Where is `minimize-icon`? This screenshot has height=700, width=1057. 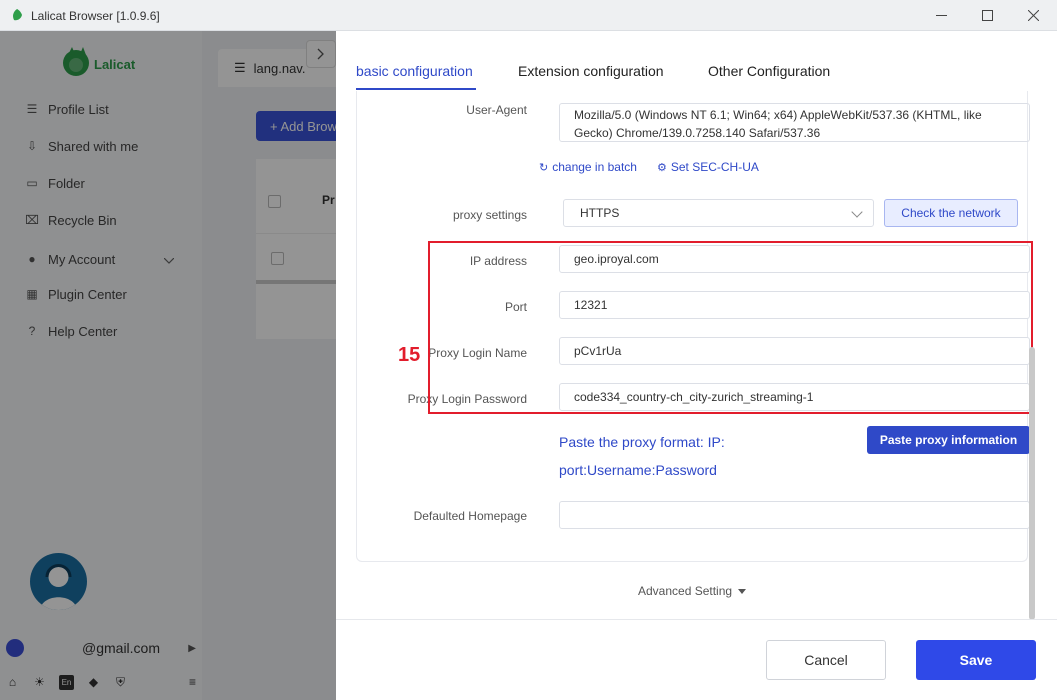 minimize-icon is located at coordinates (941, 15).